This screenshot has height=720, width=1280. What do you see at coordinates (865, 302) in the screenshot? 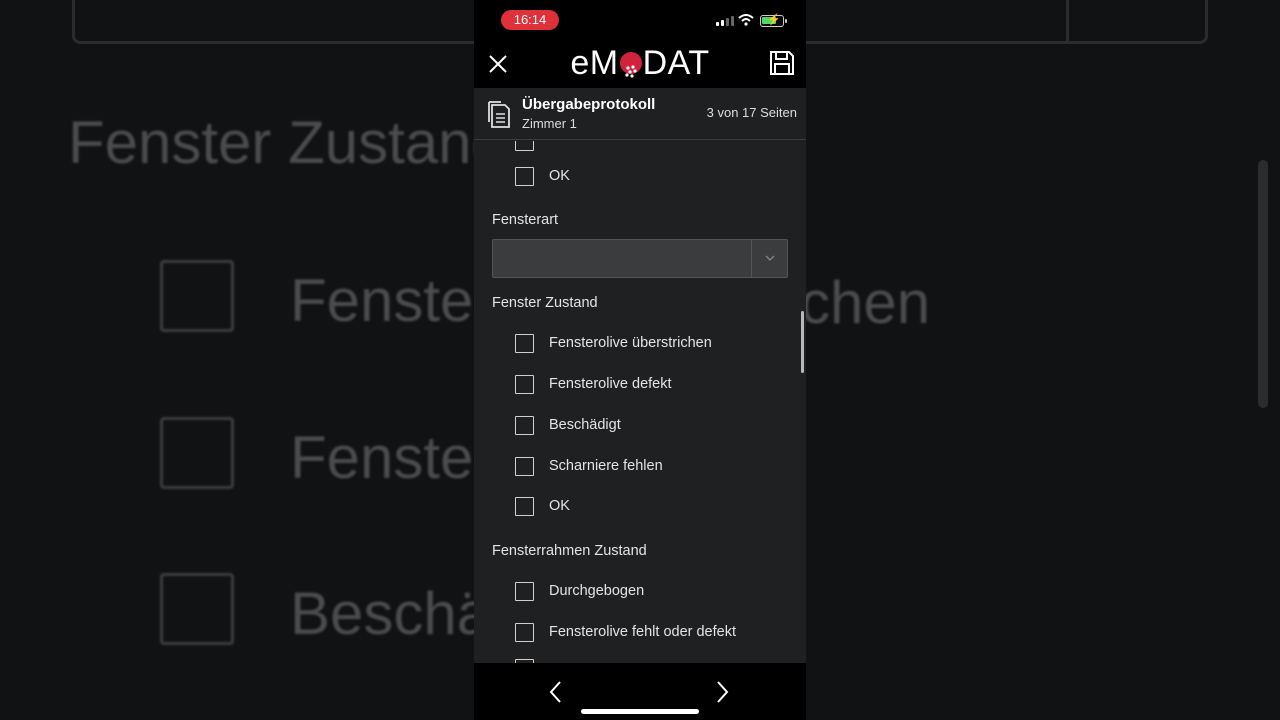
I see `bg-label-1-suffix: chen` at bounding box center [865, 302].